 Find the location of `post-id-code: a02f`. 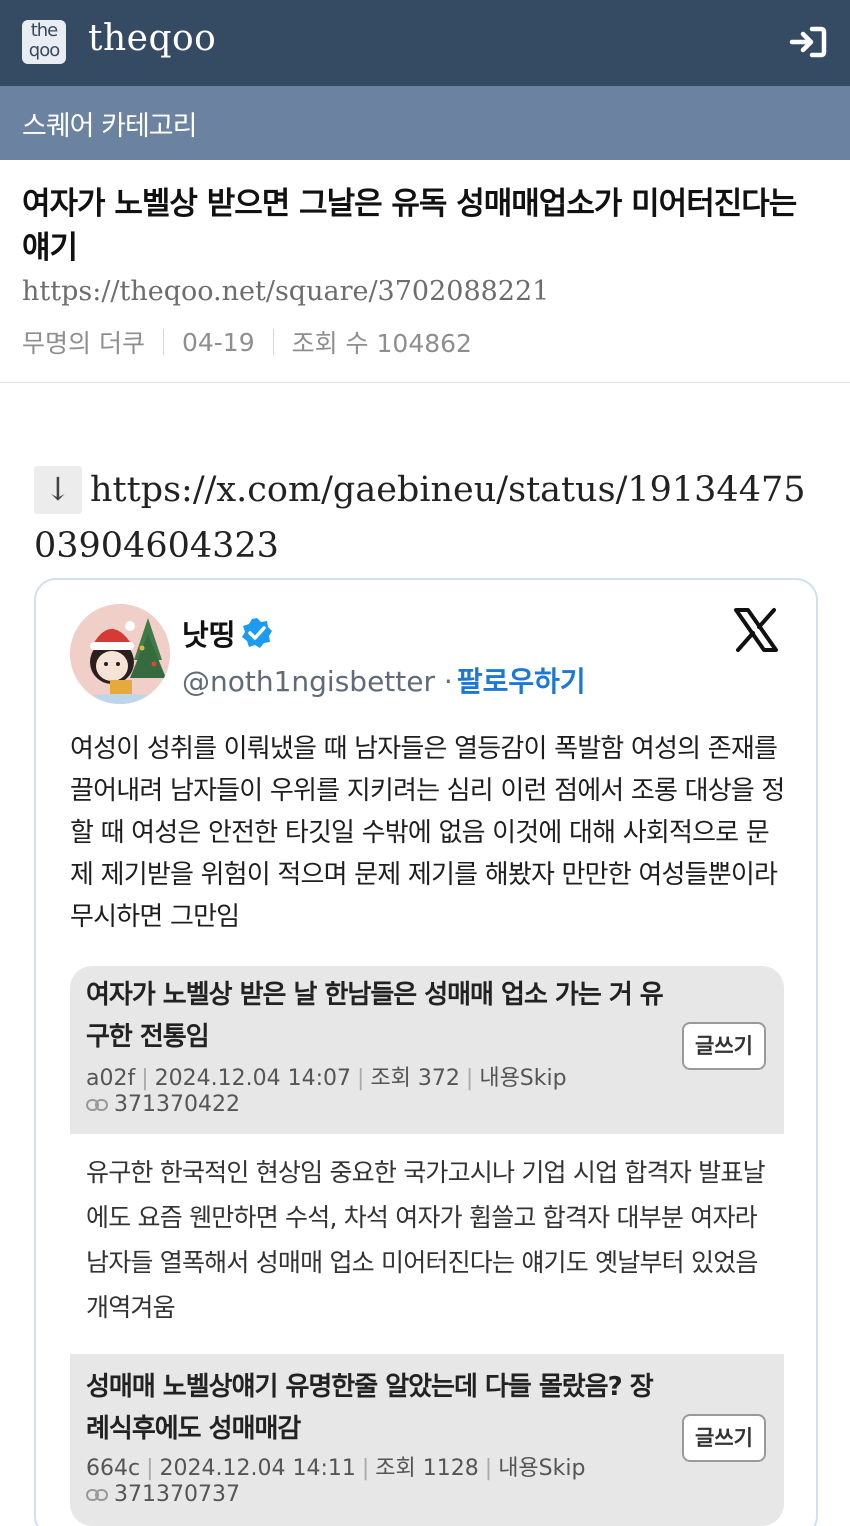

post-id-code: a02f is located at coordinates (111, 1078).